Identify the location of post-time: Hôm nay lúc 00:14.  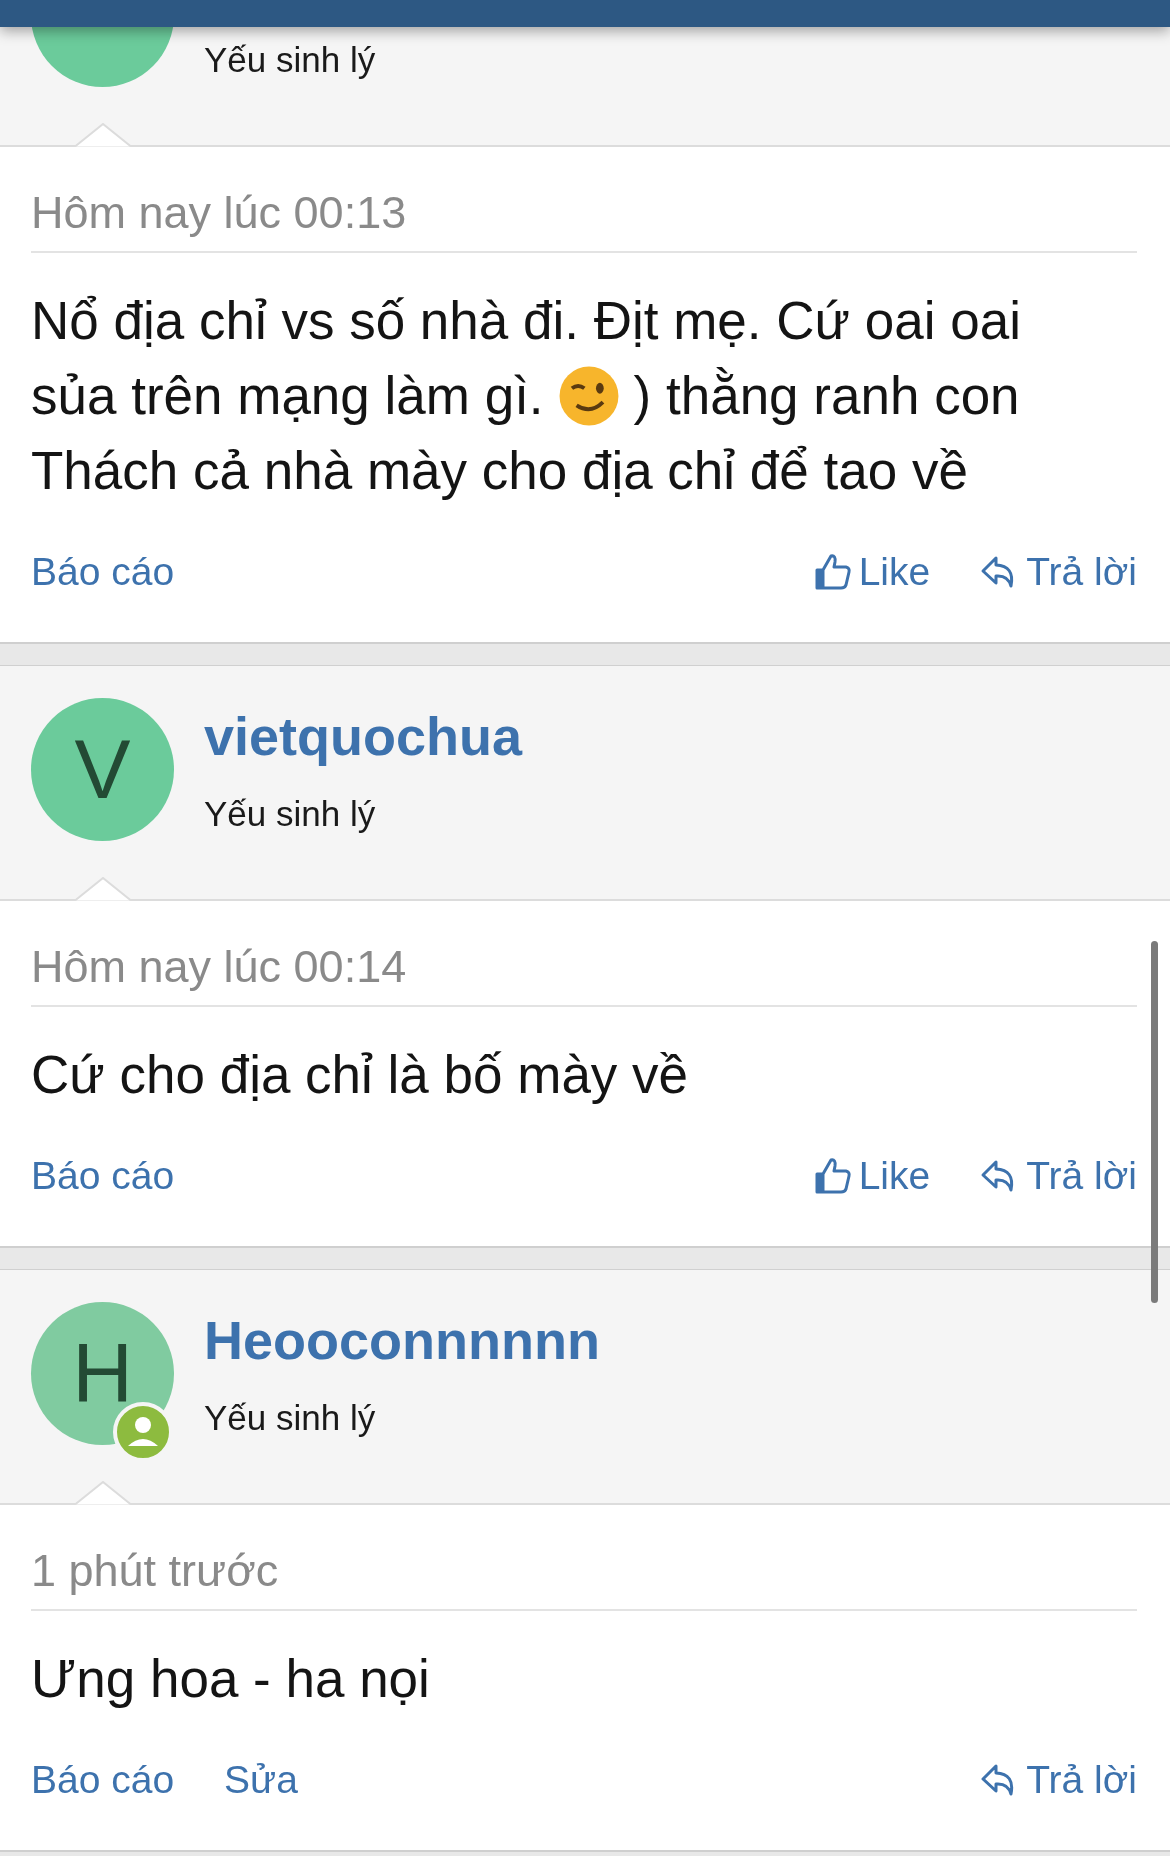
(584, 974).